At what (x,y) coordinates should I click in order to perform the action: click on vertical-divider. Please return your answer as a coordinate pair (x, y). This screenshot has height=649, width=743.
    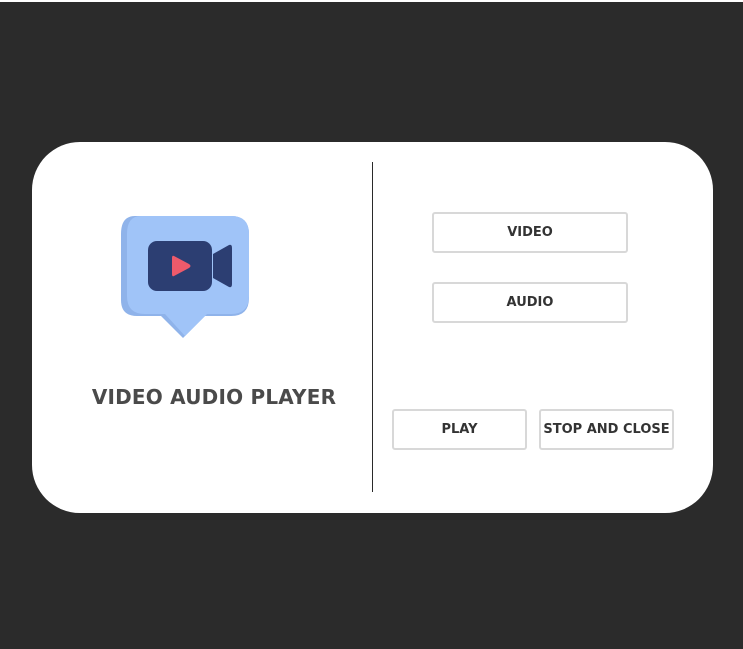
    Looking at the image, I should click on (372, 327).